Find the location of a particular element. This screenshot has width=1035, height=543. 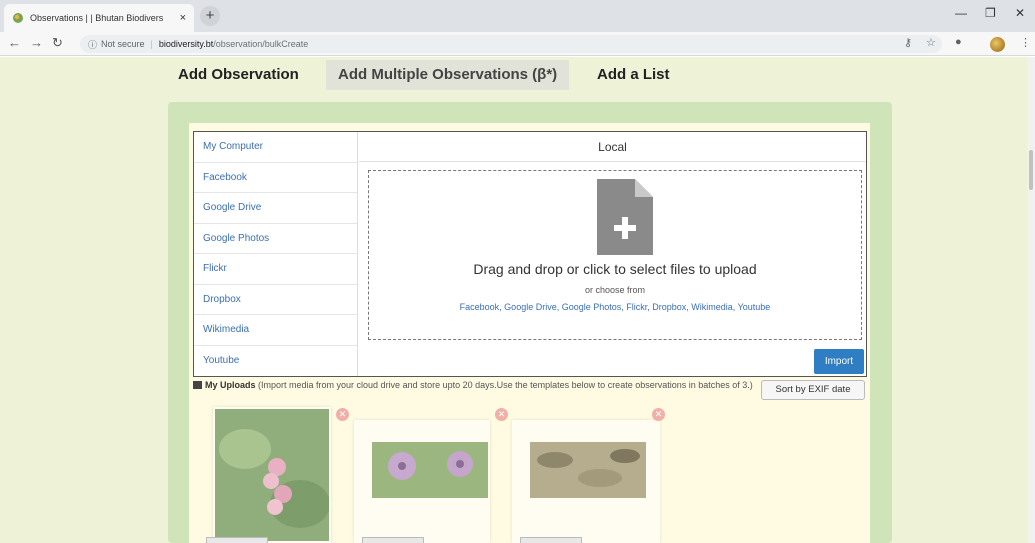

source-facebook: Facebook is located at coordinates (275, 178).